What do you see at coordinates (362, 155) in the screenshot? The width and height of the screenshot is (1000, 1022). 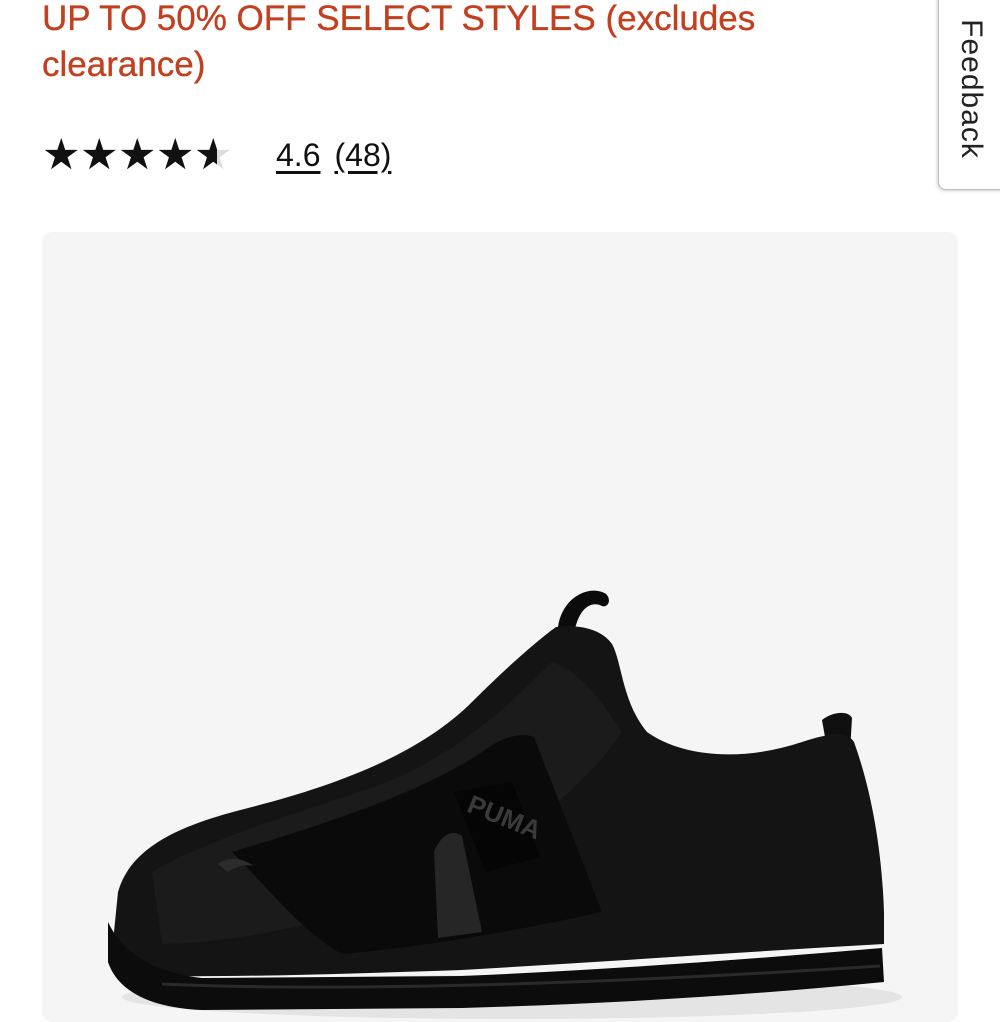 I see `review-count-link: (48)` at bounding box center [362, 155].